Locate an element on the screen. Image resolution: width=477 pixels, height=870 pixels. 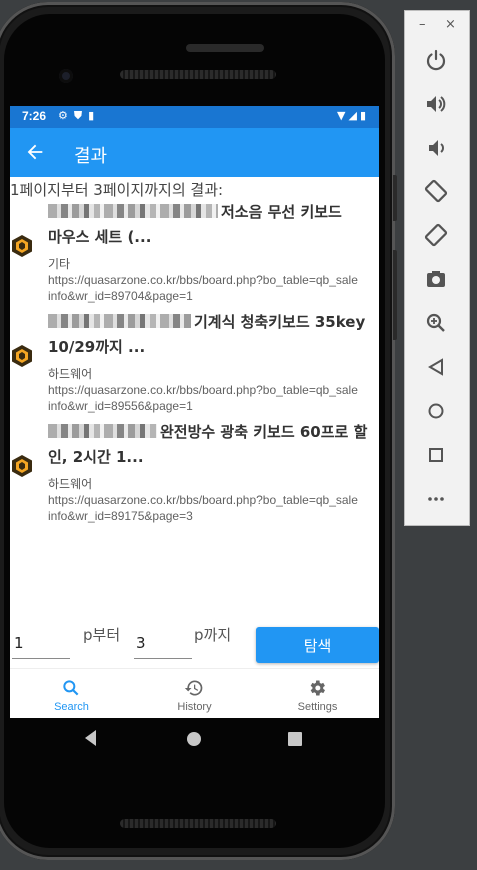
status-time: 7:26 is located at coordinates (34, 116).